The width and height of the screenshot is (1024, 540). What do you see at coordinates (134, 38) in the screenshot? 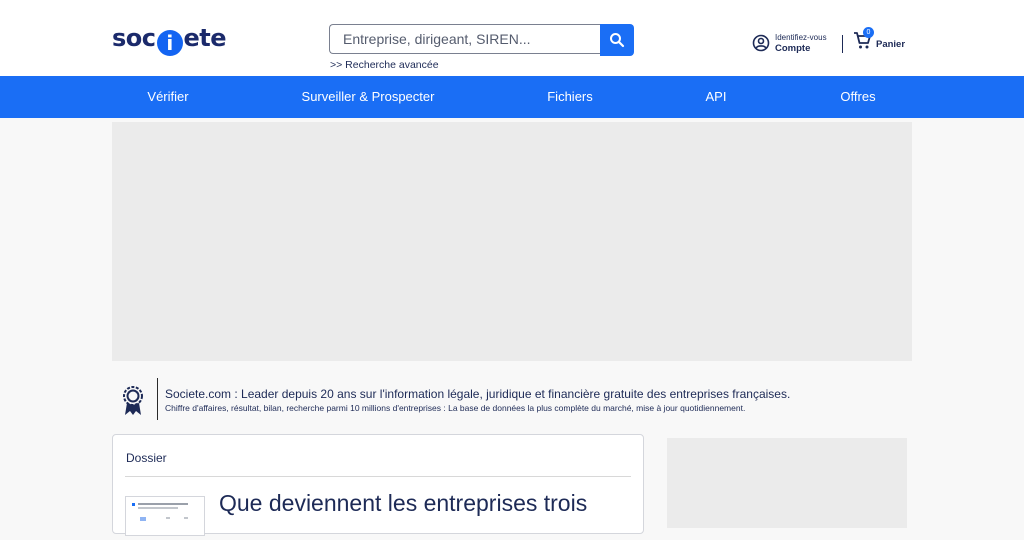
I see `logo-text-start: soc` at bounding box center [134, 38].